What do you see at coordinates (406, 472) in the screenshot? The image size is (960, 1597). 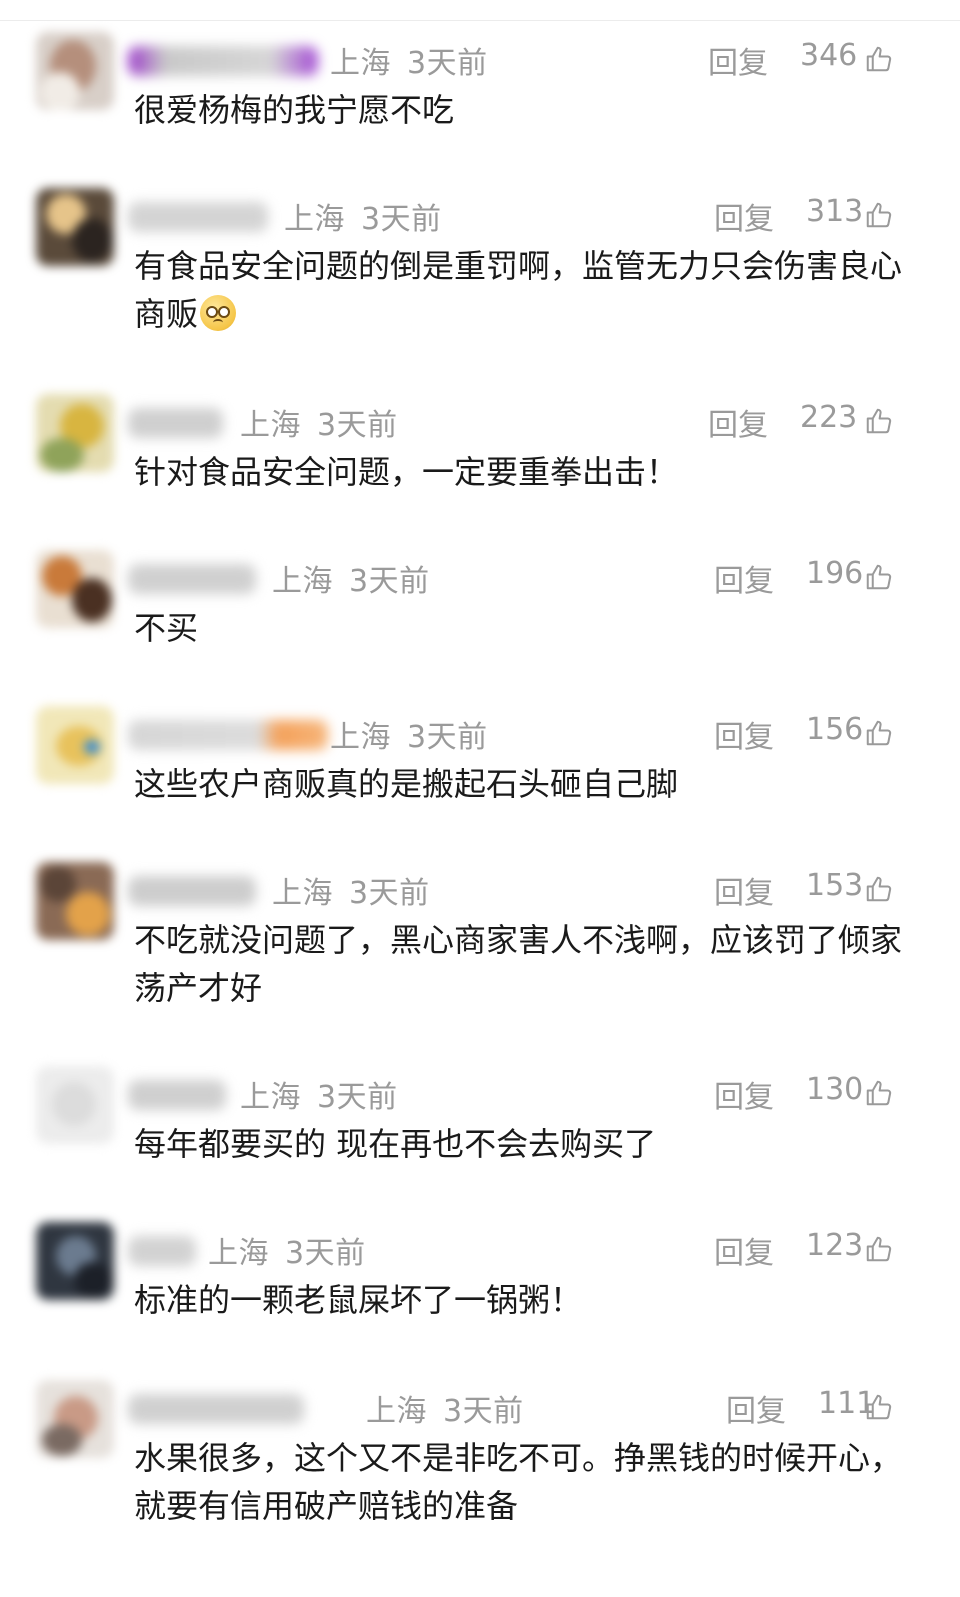 I see `comment-text: 针对食品安全问题，一定要重拳出击！` at bounding box center [406, 472].